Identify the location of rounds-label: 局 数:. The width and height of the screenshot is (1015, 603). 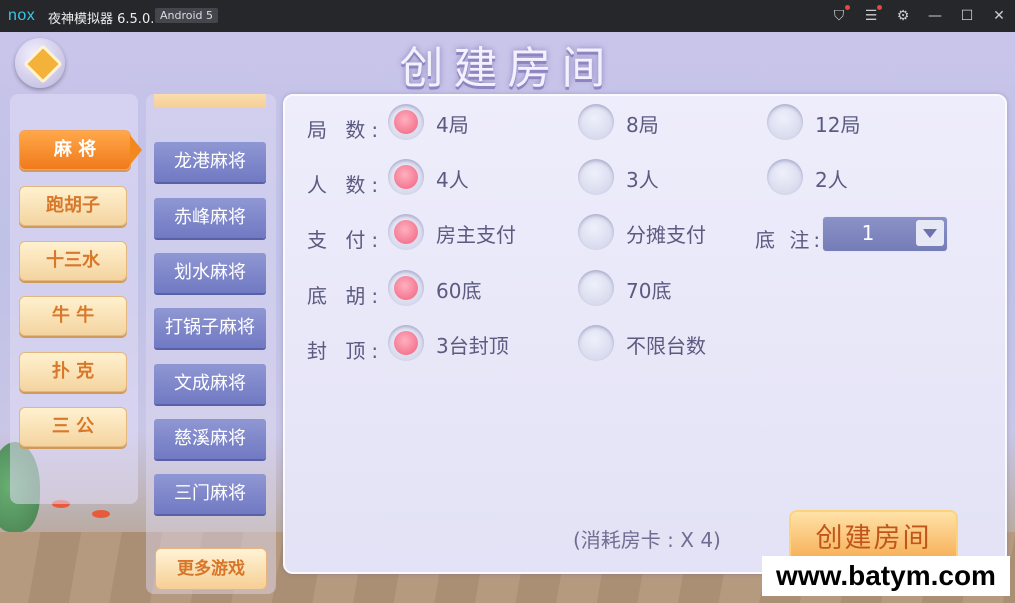
(346, 130).